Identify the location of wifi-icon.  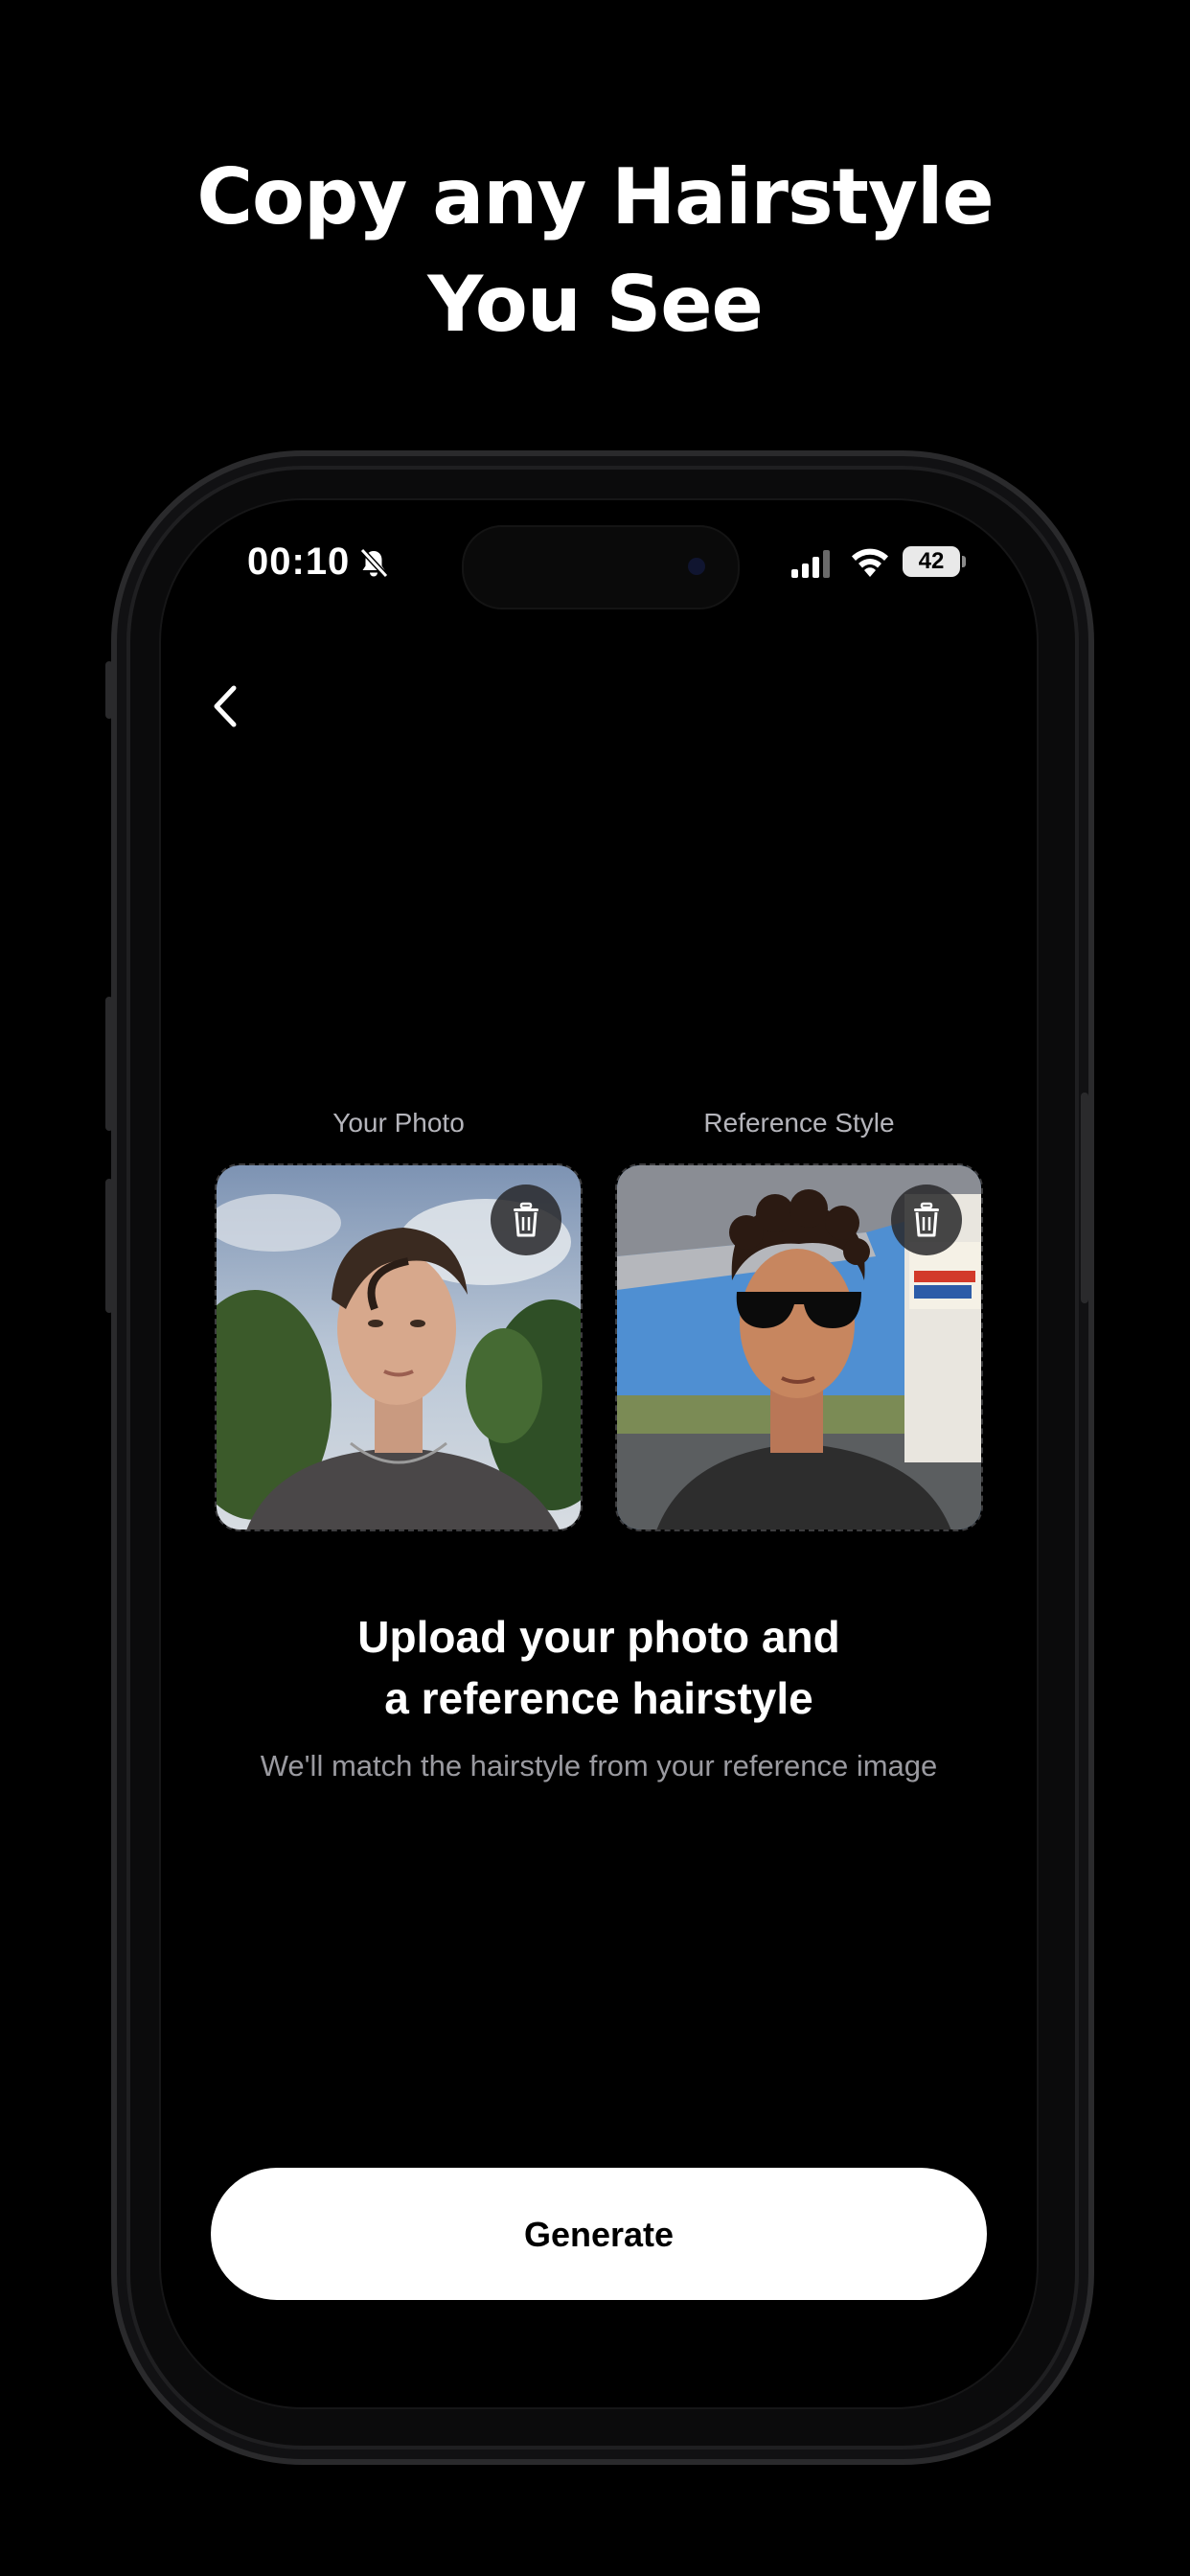
(870, 562).